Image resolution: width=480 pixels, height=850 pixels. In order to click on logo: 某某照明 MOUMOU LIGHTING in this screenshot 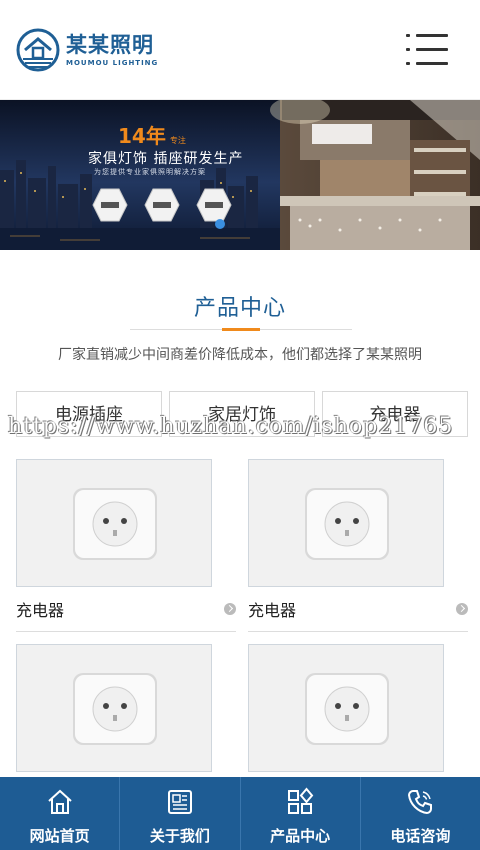, I will do `click(87, 50)`.